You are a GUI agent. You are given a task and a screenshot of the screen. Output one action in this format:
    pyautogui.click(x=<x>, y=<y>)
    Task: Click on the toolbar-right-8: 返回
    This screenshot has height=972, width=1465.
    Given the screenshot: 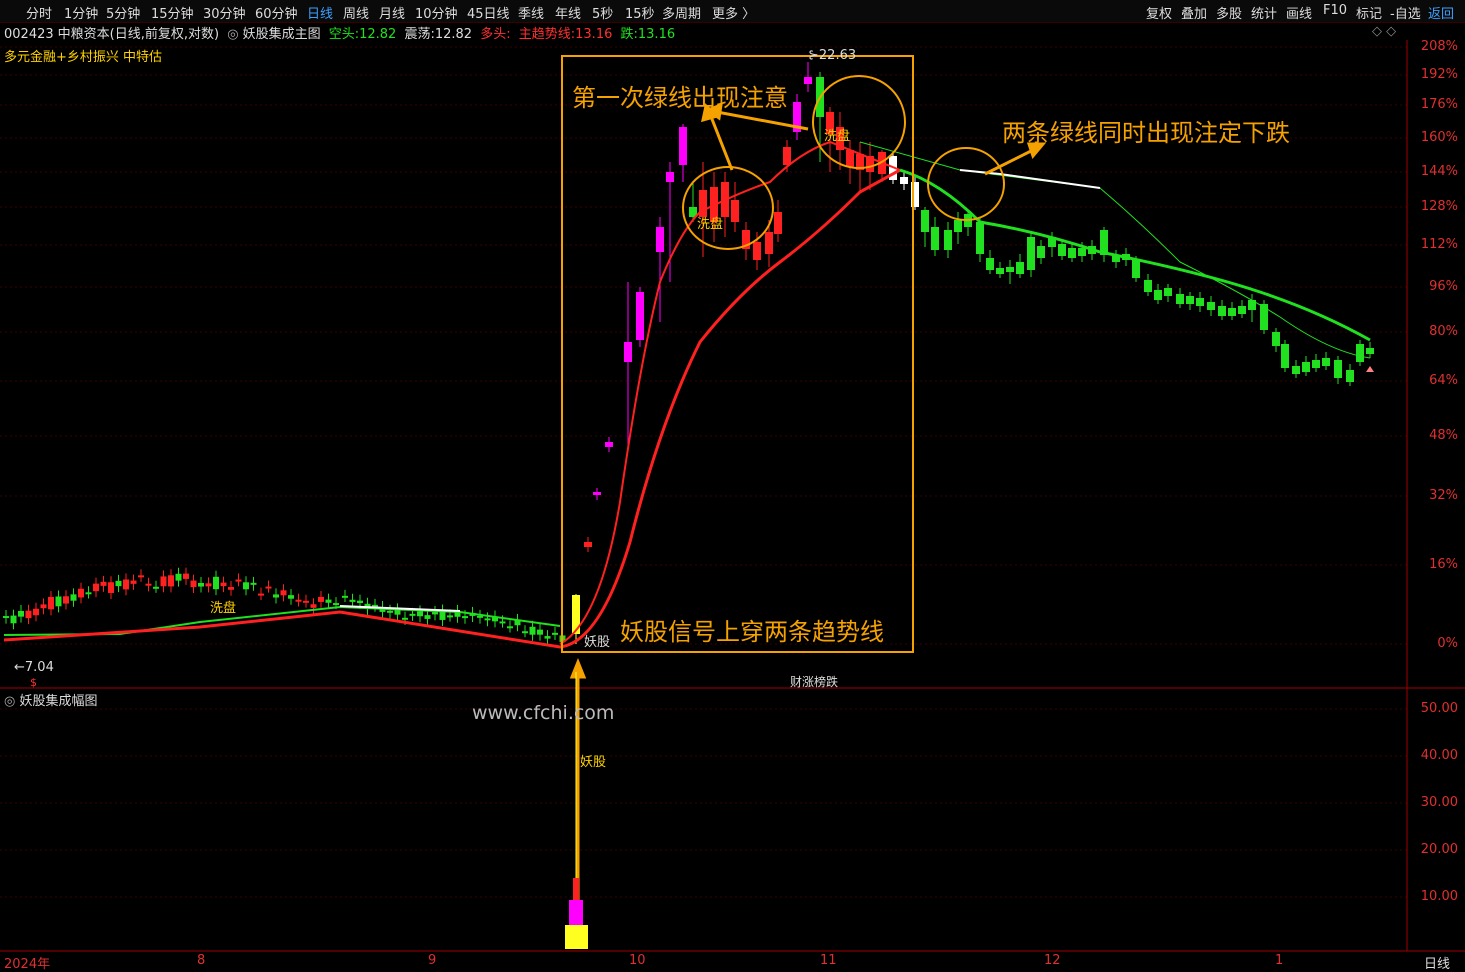 What is the action you would take?
    pyautogui.click(x=1441, y=12)
    